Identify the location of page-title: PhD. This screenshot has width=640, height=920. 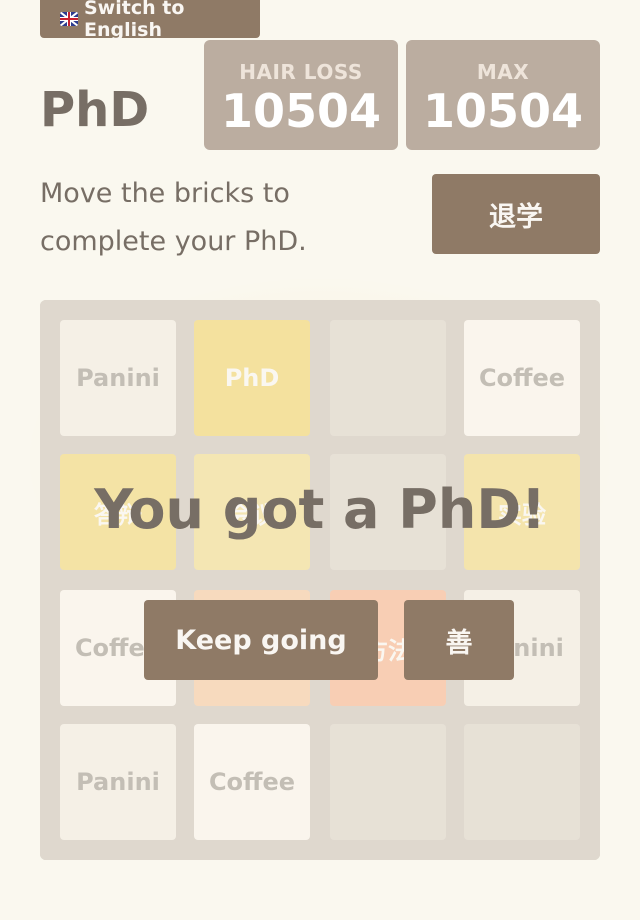
(95, 110).